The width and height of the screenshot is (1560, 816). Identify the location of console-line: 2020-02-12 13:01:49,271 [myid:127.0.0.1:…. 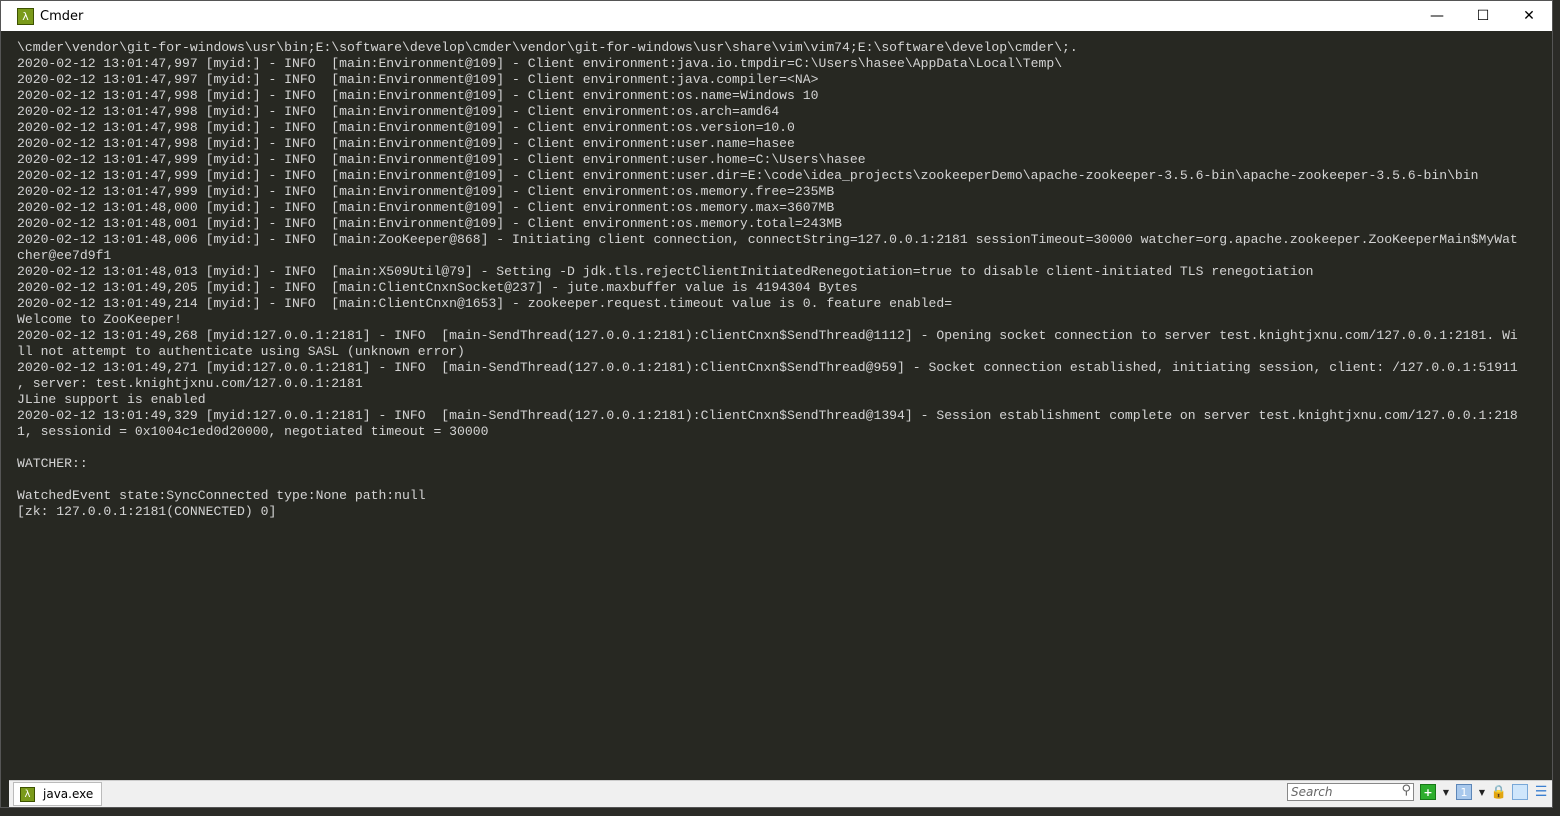
(767, 367).